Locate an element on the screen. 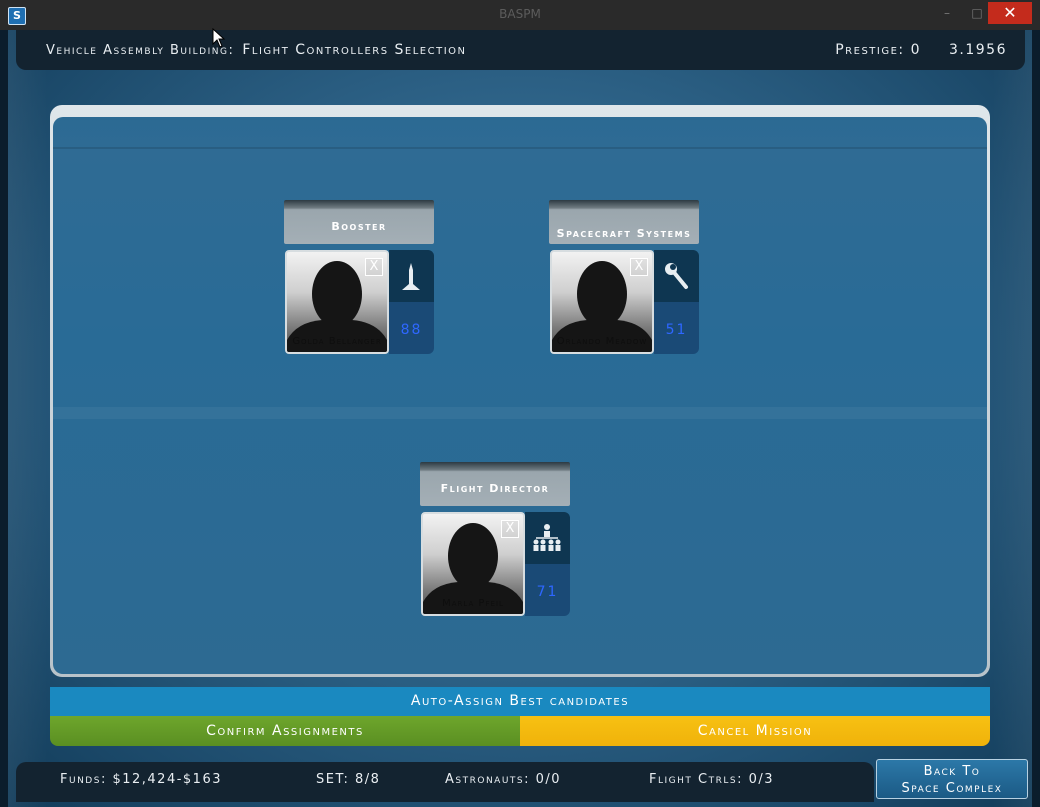 Image resolution: width=1040 pixels, height=807 pixels. auto-assign-button: Auto-Assign Best candidates is located at coordinates (520, 701).